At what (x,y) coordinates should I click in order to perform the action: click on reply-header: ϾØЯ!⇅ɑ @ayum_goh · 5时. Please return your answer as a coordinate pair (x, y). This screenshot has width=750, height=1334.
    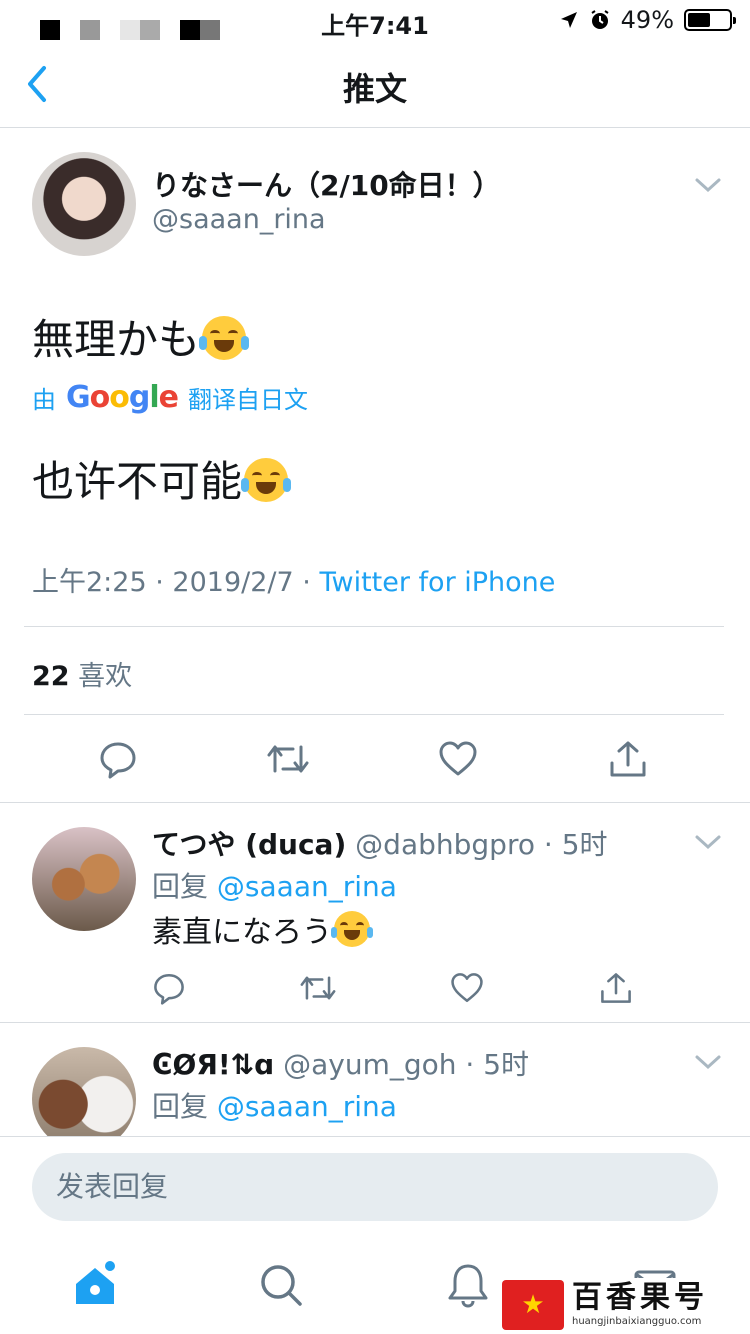
    Looking at the image, I should click on (341, 1064).